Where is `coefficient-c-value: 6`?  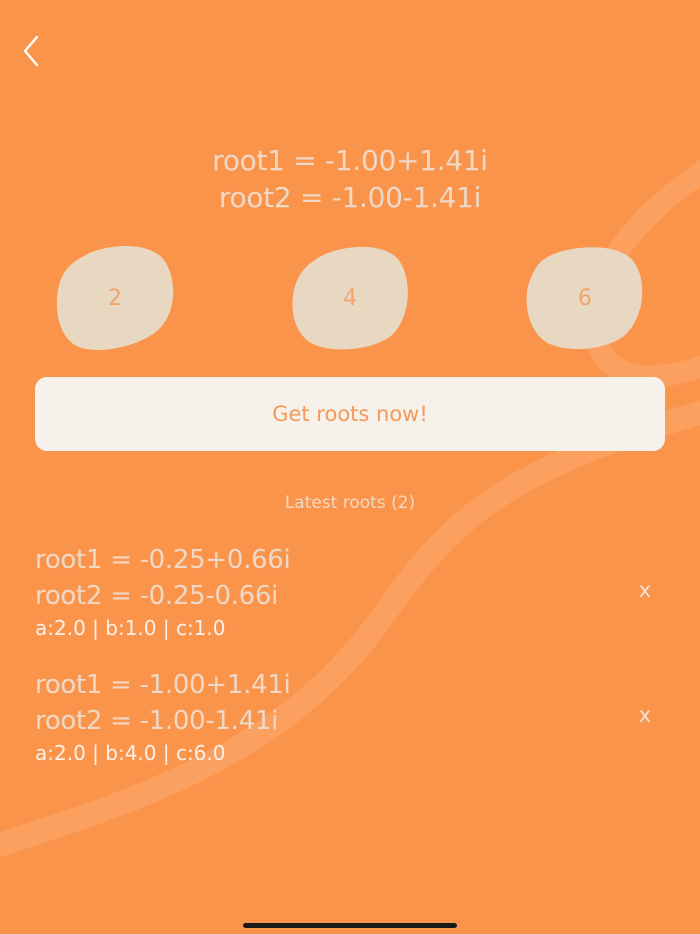
coefficient-c-value: 6 is located at coordinates (585, 298).